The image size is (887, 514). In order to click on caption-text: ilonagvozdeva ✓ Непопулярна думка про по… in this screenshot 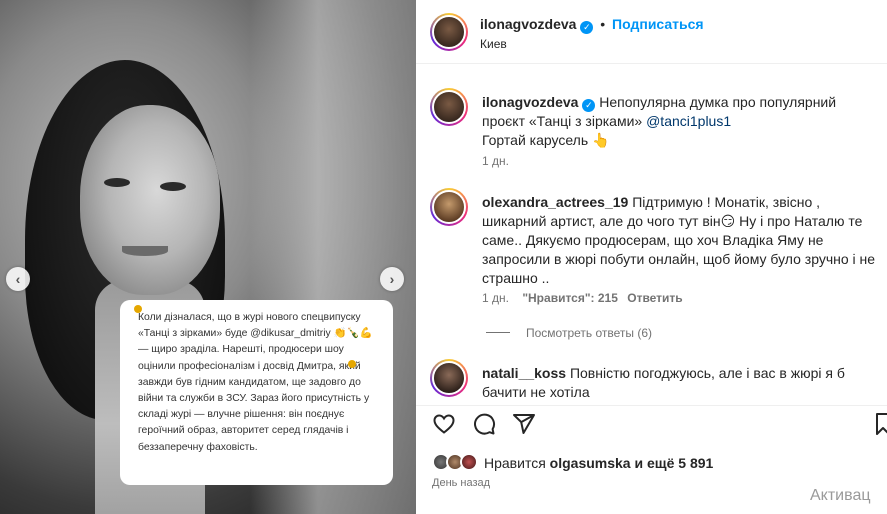, I will do `click(682, 121)`.